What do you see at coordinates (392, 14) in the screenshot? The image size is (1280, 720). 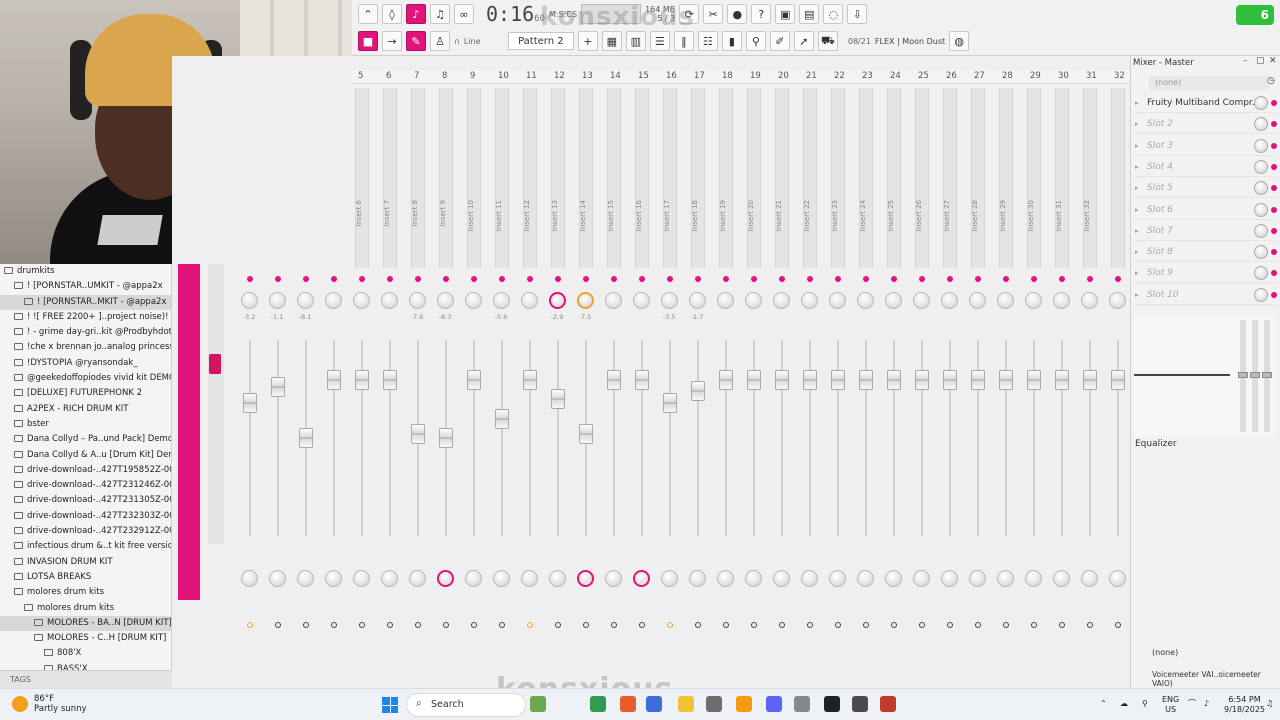 I see `wait-record-icon: ◊` at bounding box center [392, 14].